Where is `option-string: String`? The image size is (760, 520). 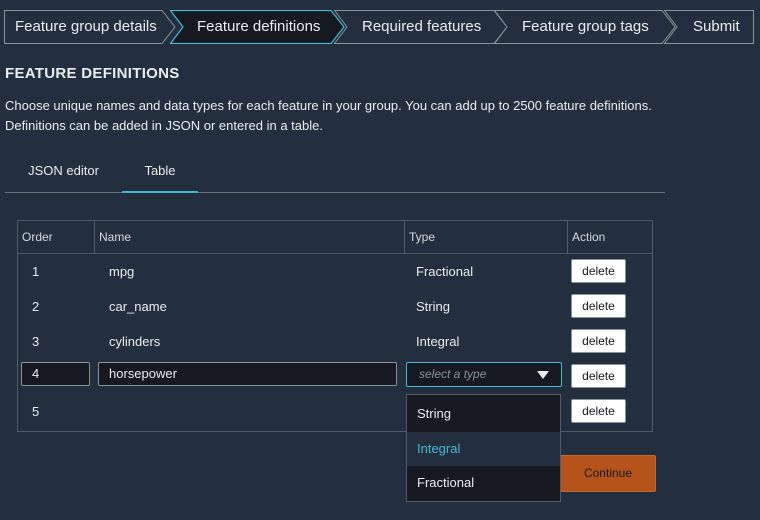
option-string: String is located at coordinates (483, 414).